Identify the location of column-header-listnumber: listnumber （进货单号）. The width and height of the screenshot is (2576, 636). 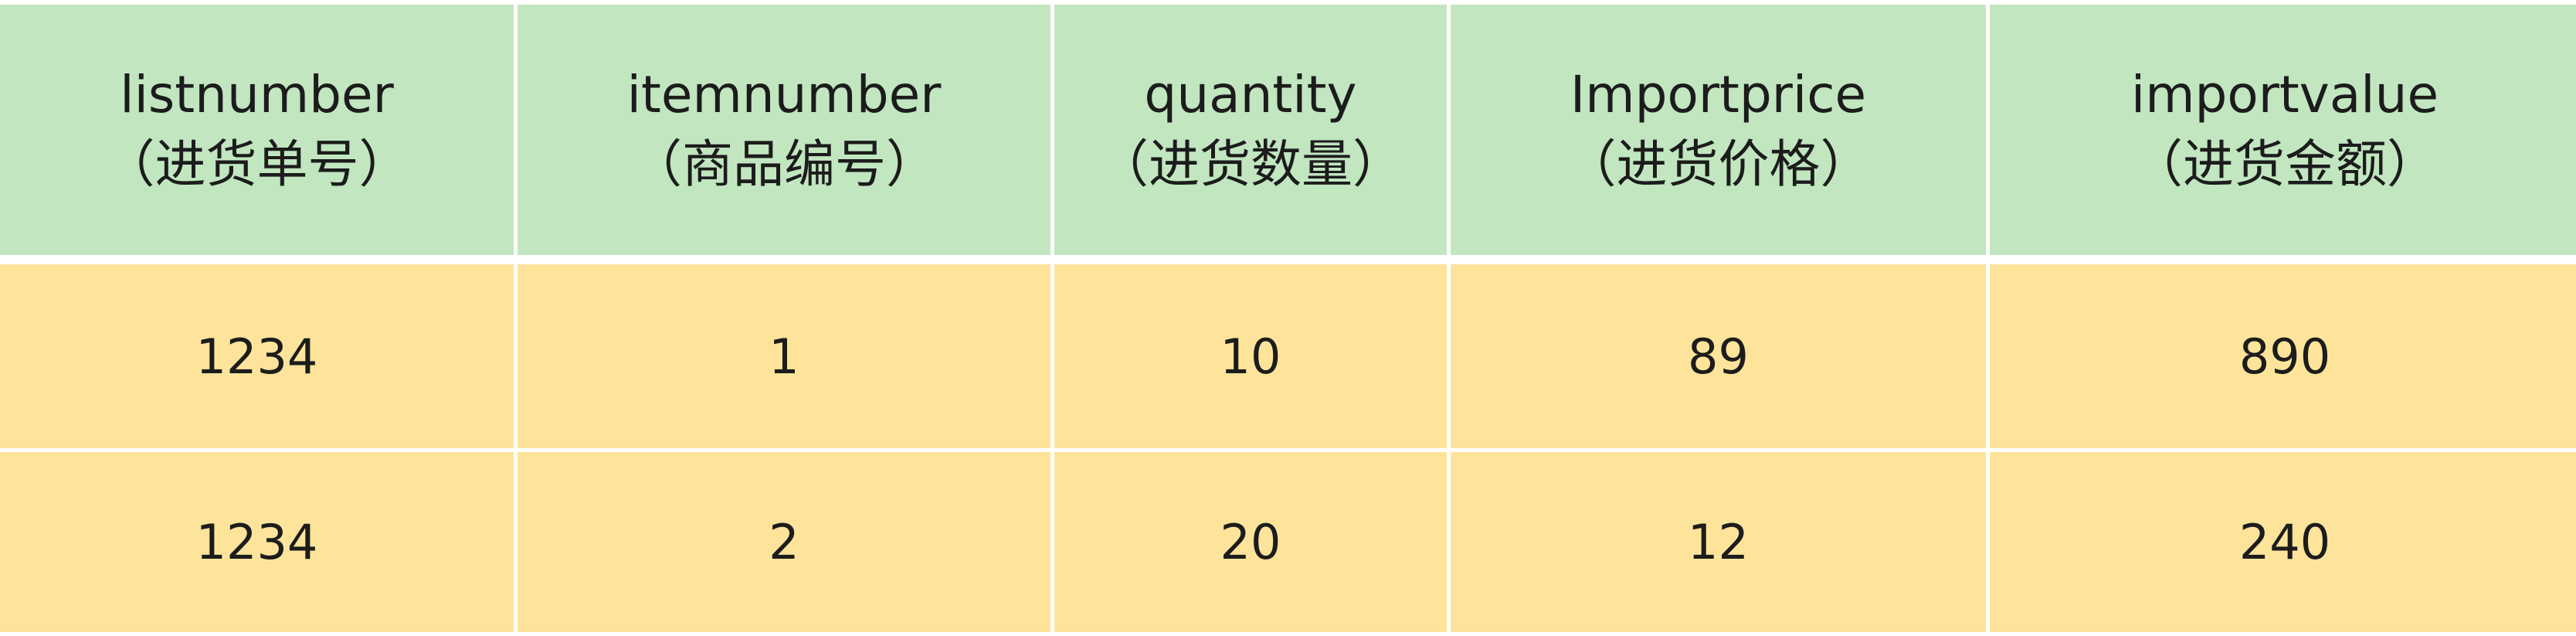
(257, 132).